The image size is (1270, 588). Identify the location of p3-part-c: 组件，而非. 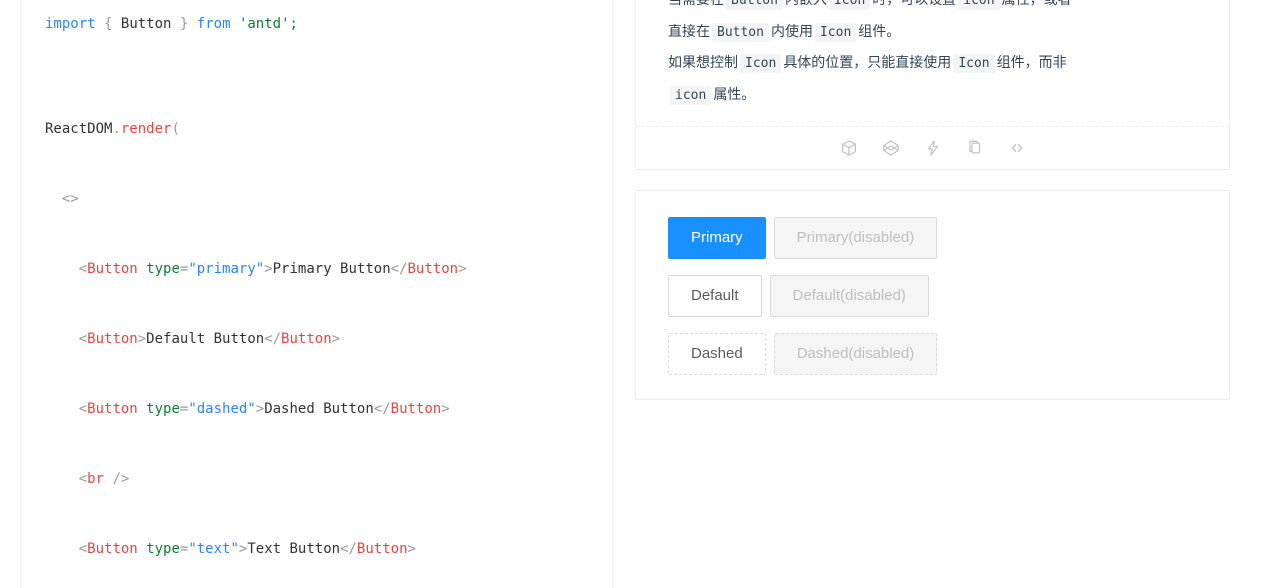
(1031, 62).